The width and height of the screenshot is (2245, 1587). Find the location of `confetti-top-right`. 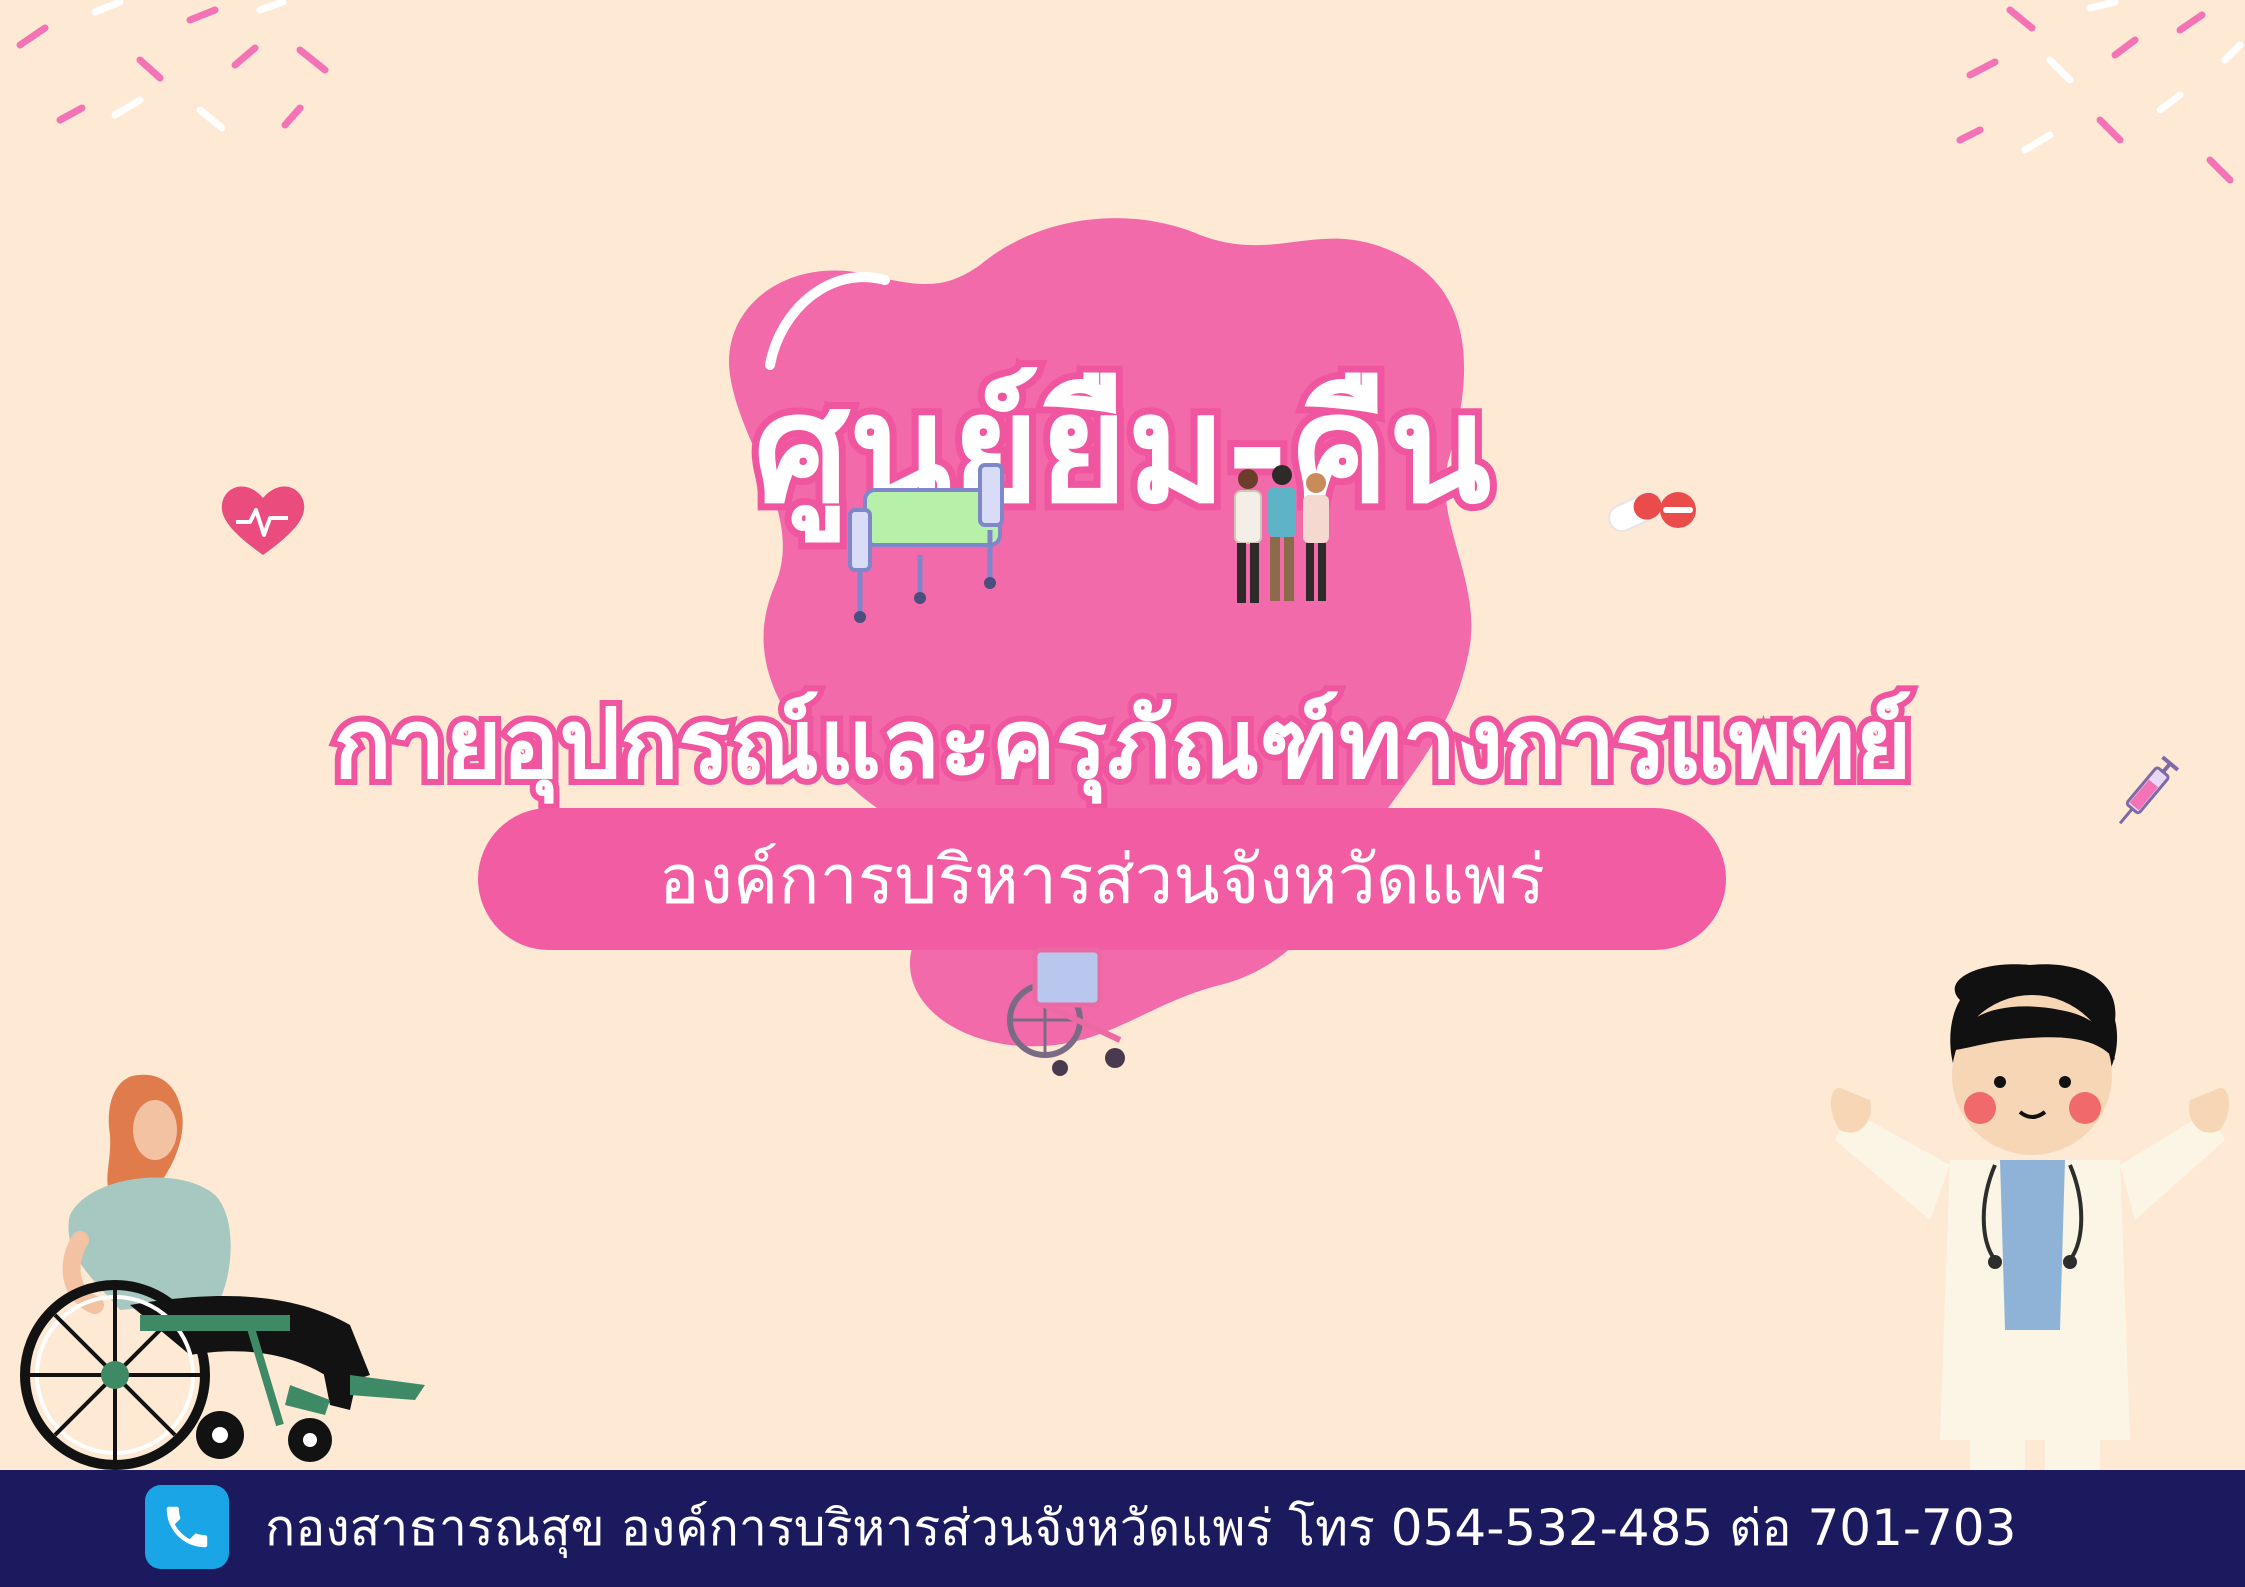

confetti-top-right is located at coordinates (2100, 92).